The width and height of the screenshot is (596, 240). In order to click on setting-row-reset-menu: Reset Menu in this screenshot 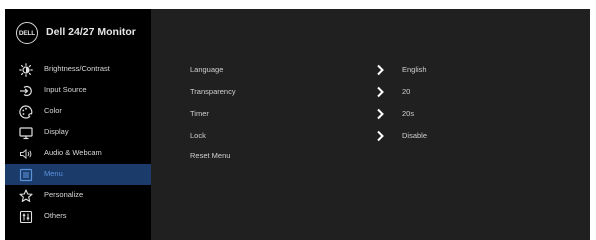, I will do `click(370, 156)`.